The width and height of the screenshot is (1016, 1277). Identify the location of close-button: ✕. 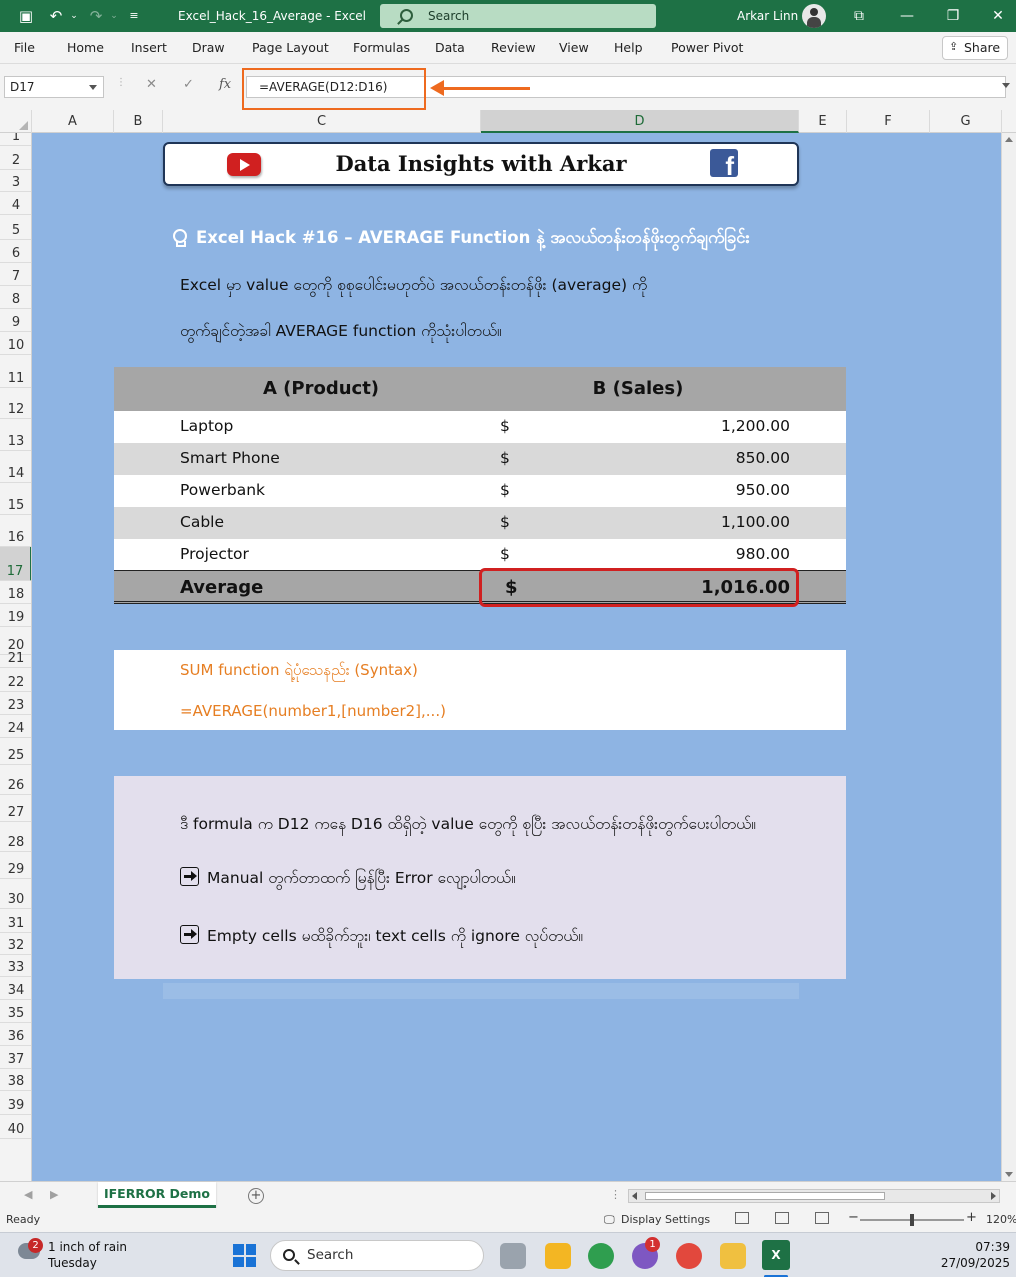
(995, 16).